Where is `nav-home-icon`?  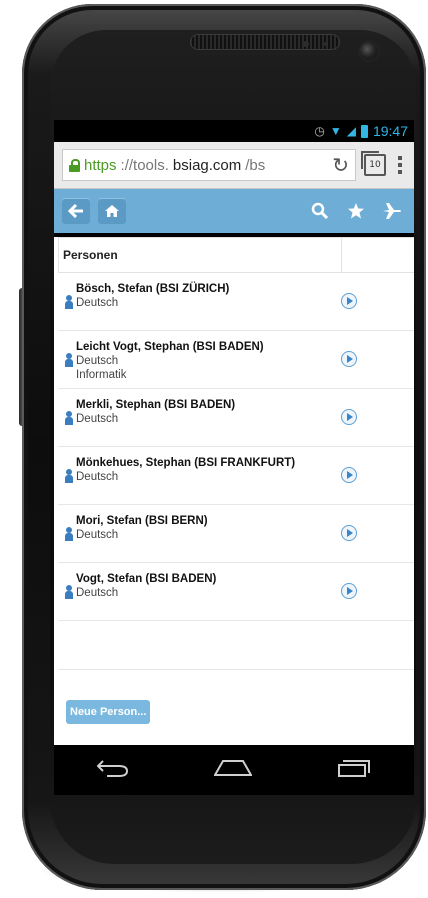
nav-home-icon is located at coordinates (233, 770).